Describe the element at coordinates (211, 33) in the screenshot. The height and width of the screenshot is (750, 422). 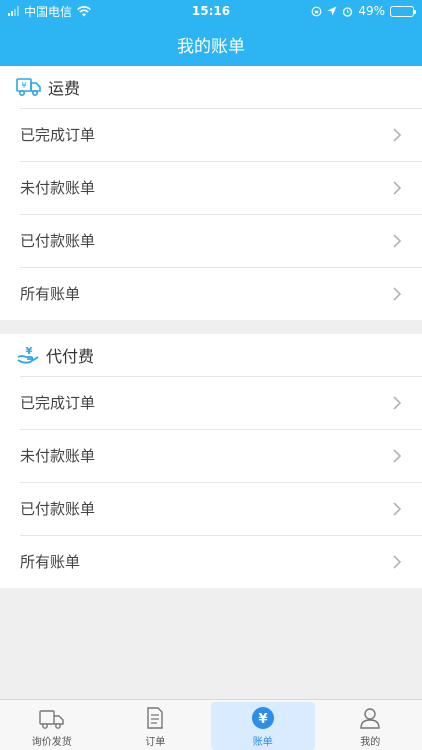
I see `top-header: 中国电信 15:16 49% 我的账单` at that location.